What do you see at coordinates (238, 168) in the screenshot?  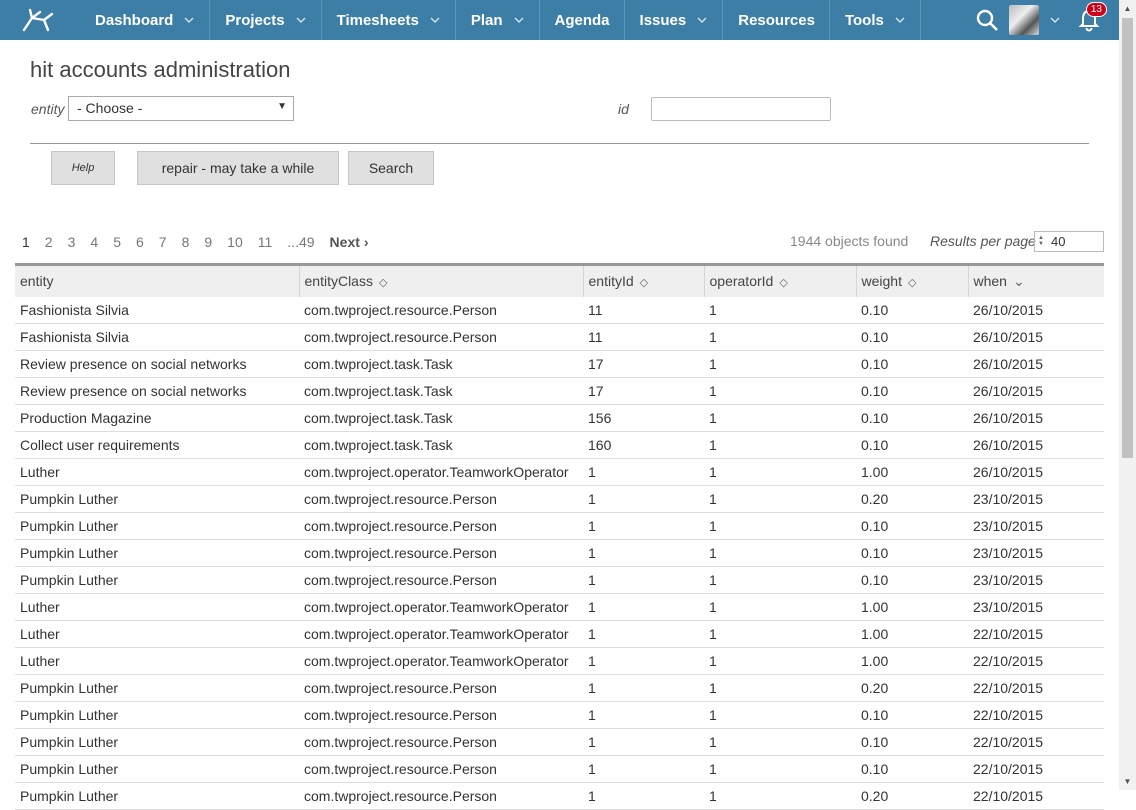 I see `repair-button: repair - may take a while` at bounding box center [238, 168].